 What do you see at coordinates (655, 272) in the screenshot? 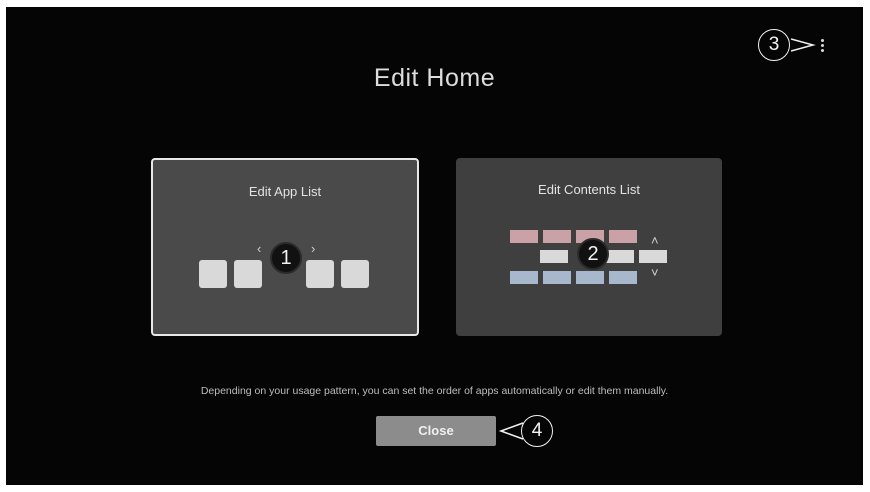
I see `chevron-down-icon: ˅` at bounding box center [655, 272].